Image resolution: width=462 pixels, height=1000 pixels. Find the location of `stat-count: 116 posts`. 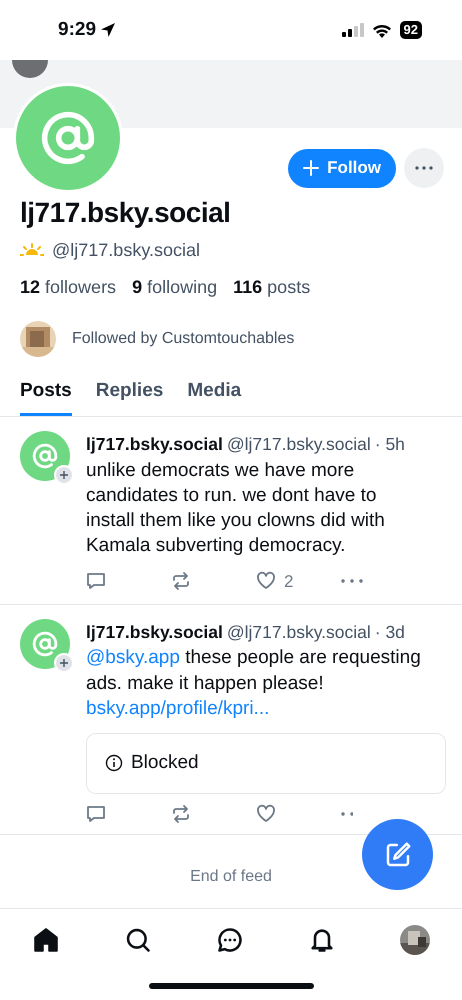

stat-count: 116 posts is located at coordinates (271, 287).